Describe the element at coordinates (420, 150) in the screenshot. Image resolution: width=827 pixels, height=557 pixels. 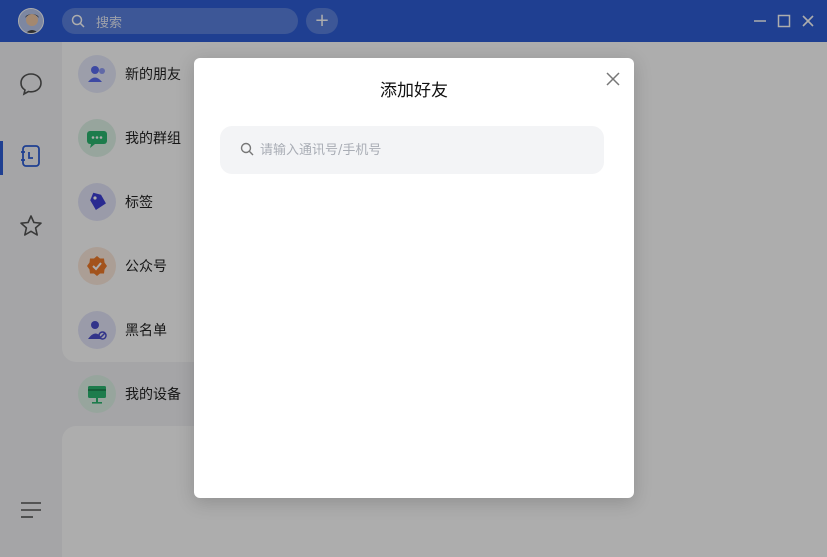
I see `friend-search-input` at that location.